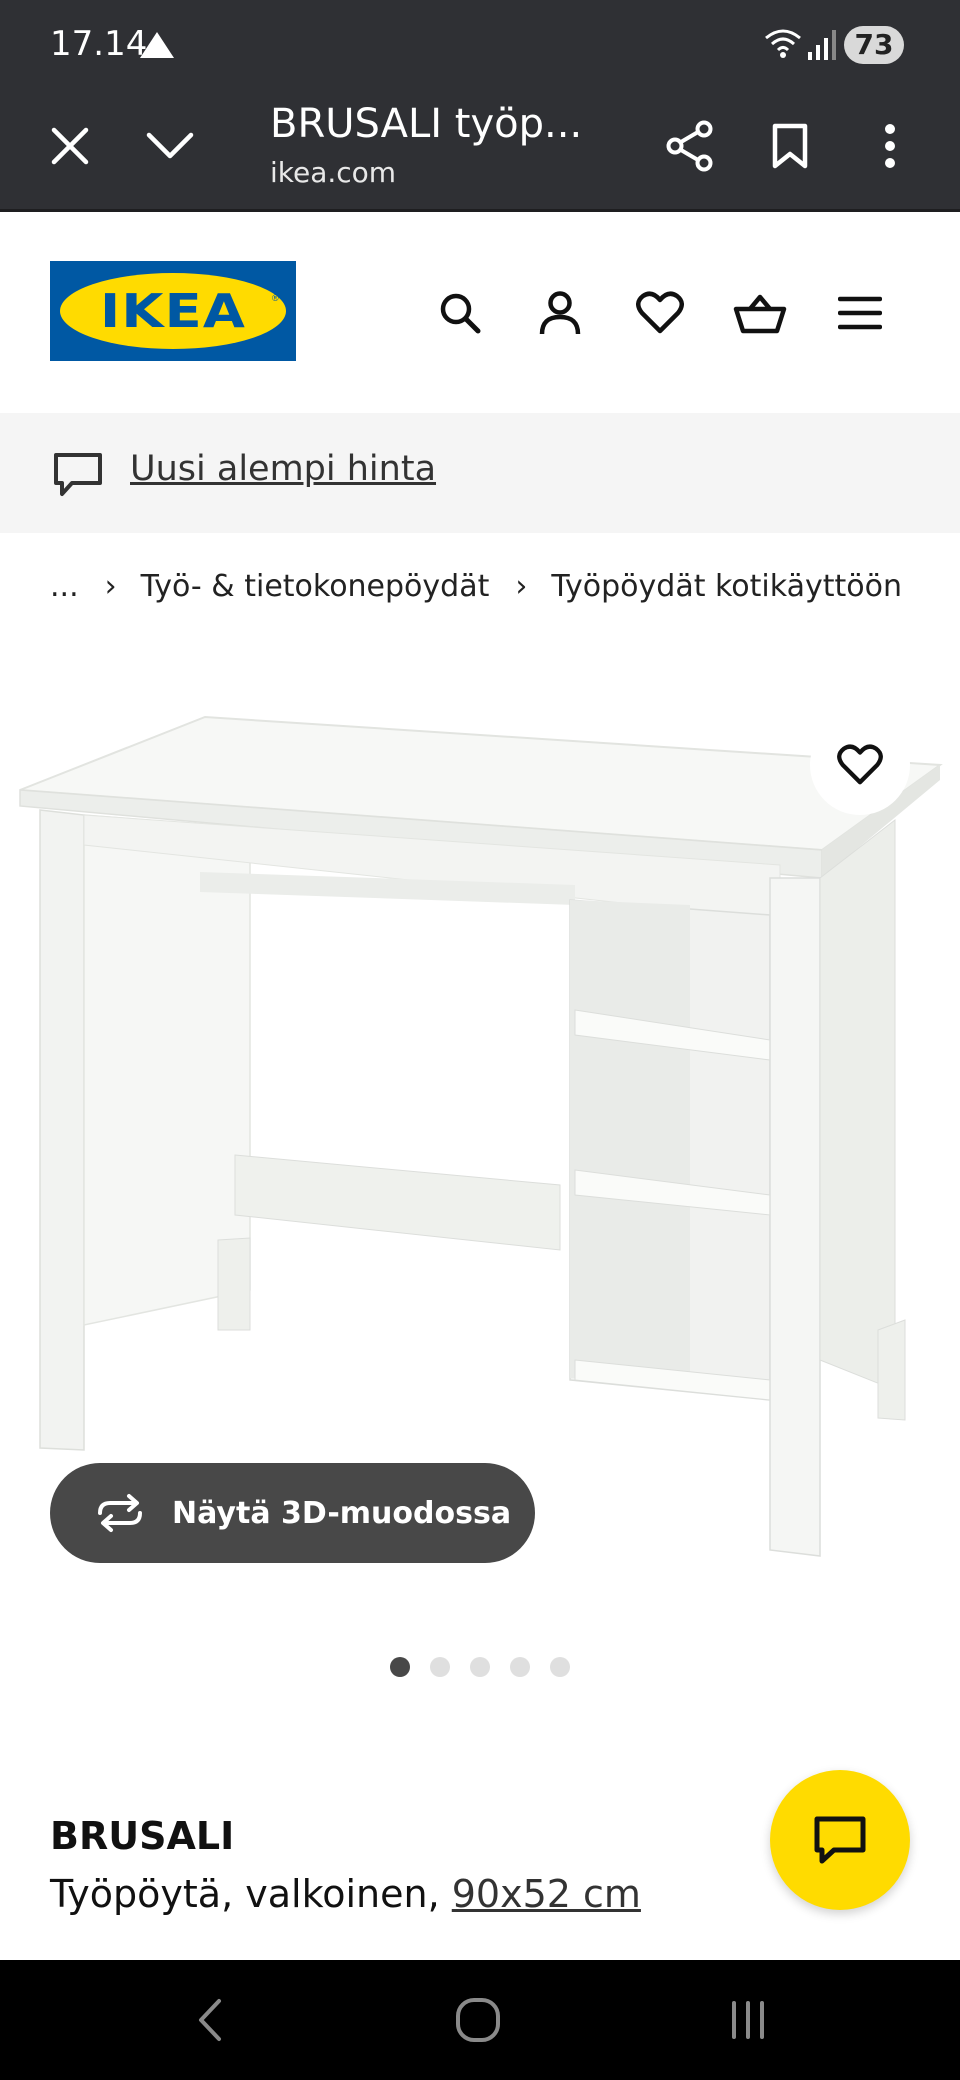  I want to click on wifi-icon, so click(783, 45).